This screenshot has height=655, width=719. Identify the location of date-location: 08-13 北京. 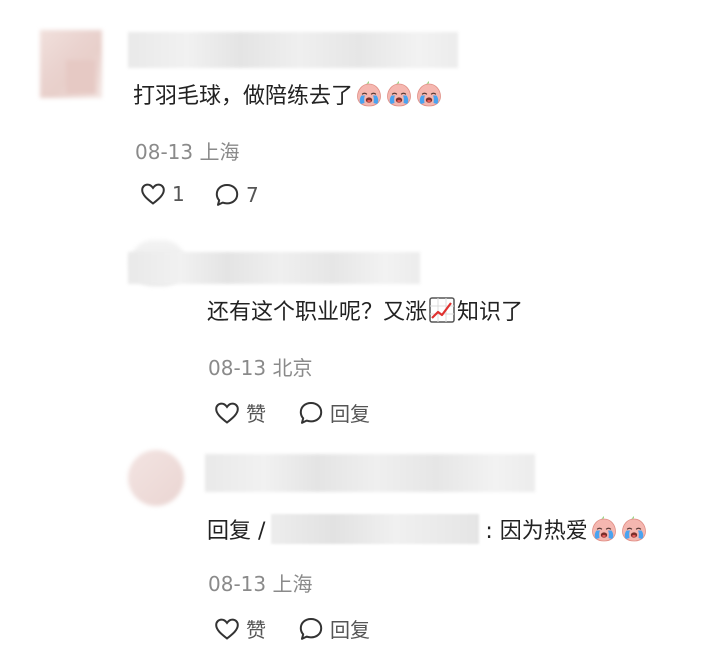
(260, 368).